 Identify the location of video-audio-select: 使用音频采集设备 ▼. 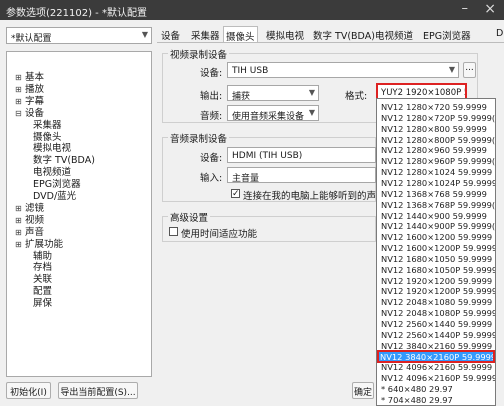
(273, 113).